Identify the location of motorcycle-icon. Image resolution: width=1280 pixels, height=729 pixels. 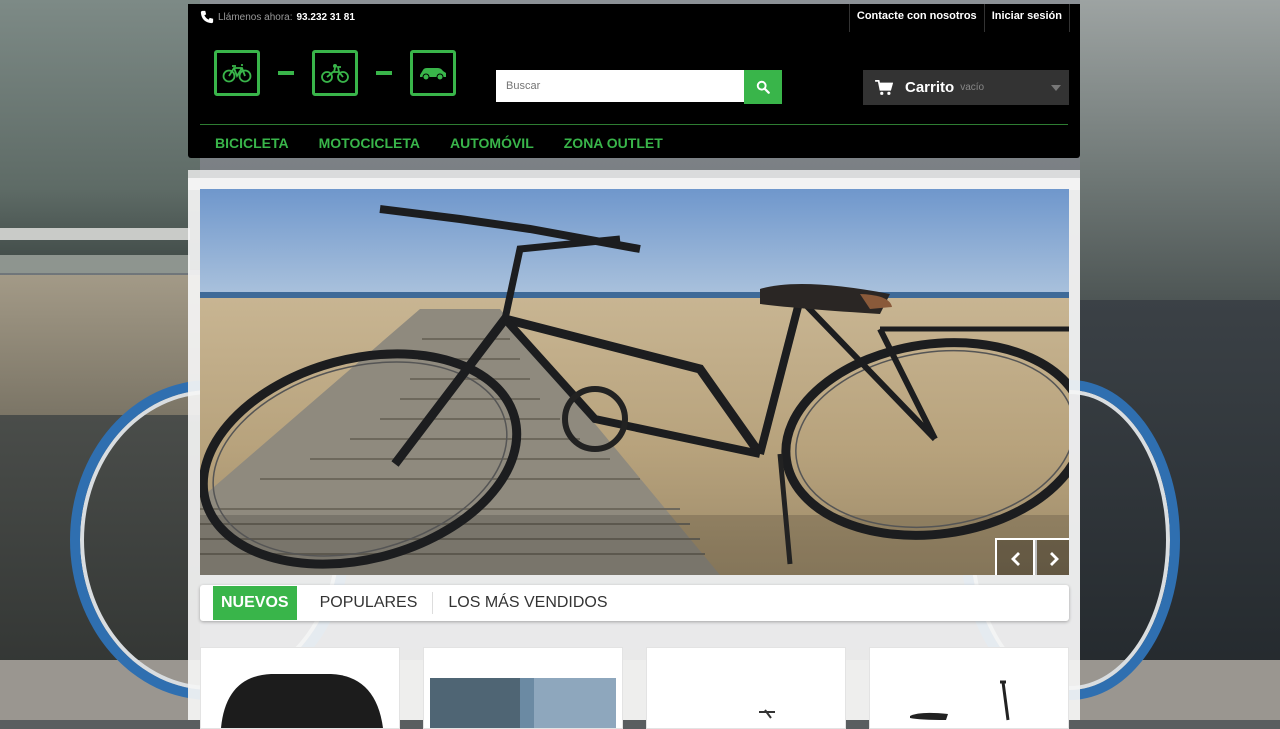
(335, 73).